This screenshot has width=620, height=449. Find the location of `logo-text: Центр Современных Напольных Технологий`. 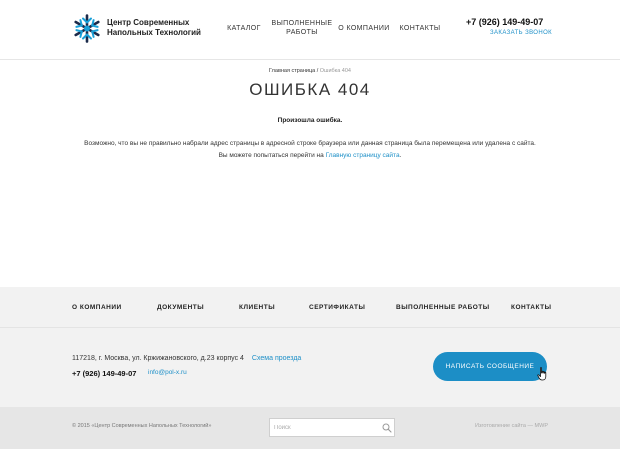

logo-text: Центр Современных Напольных Технологий is located at coordinates (154, 28).